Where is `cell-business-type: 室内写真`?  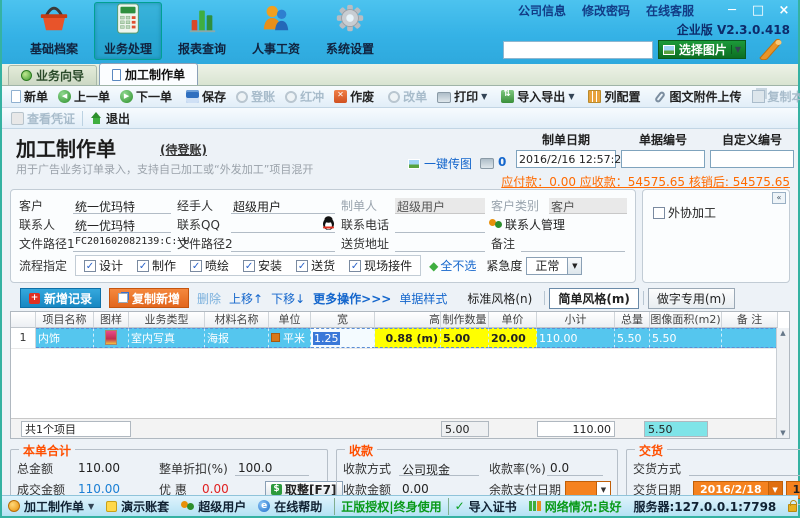 cell-business-type: 室内写真 is located at coordinates (167, 338).